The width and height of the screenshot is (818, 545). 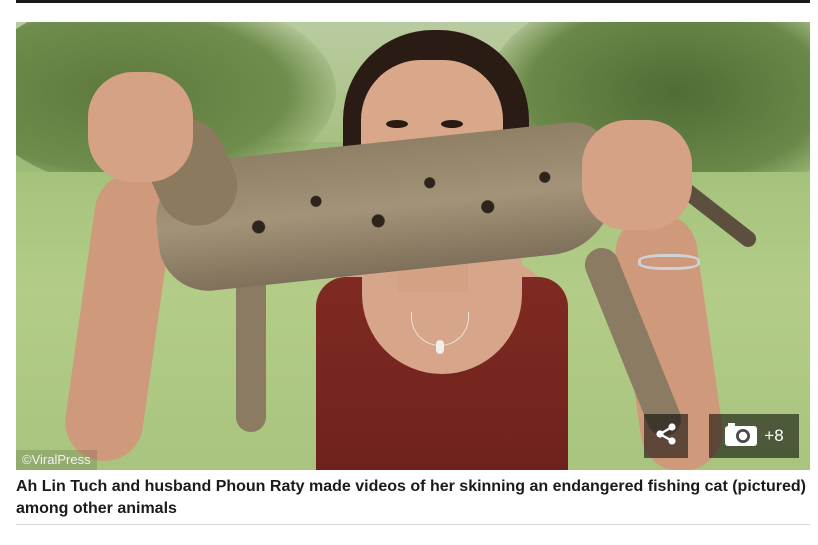 I want to click on gallery-count: +8, so click(x=774, y=435).